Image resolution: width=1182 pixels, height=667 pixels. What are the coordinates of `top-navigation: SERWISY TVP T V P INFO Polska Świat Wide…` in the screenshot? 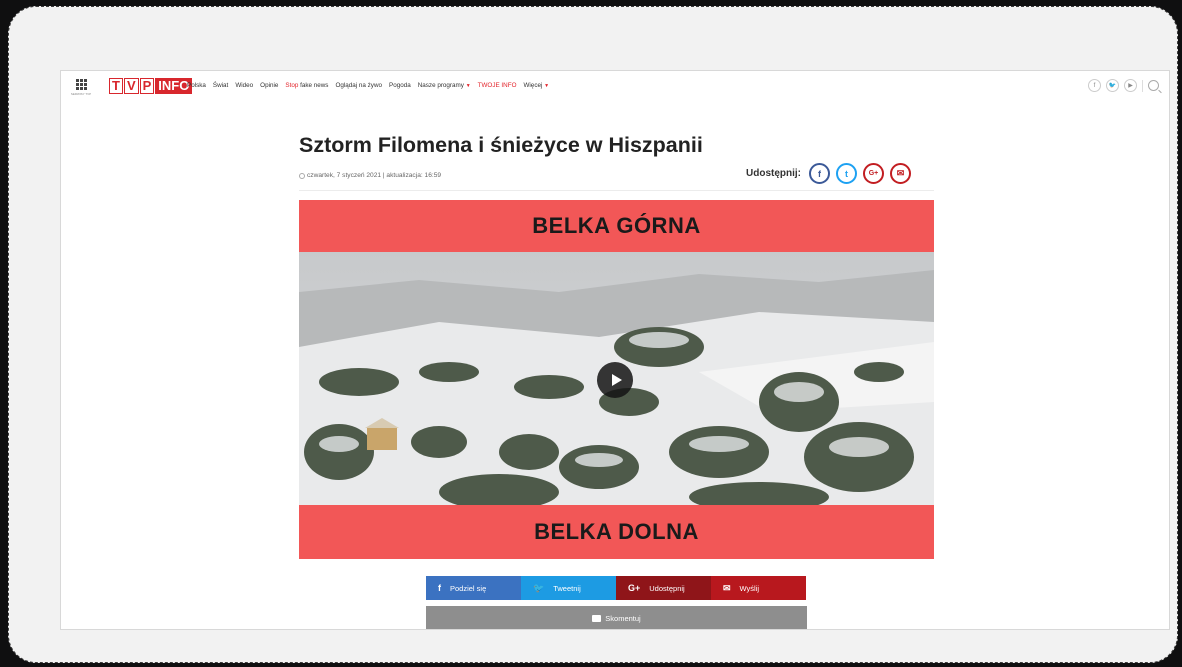 It's located at (615, 88).